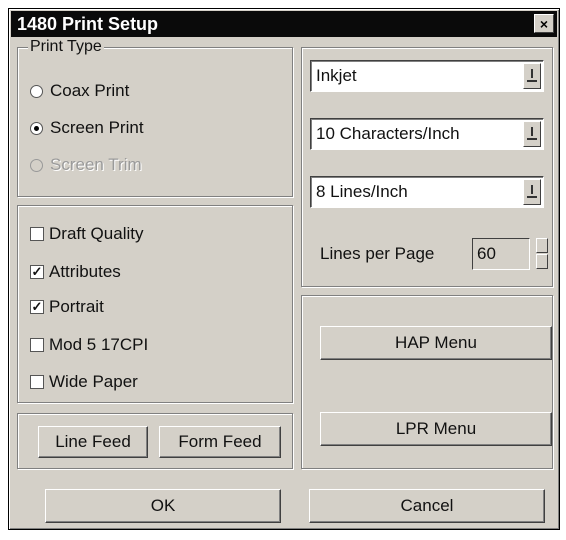 The image size is (566, 540). I want to click on coax-print-radio, so click(36, 91).